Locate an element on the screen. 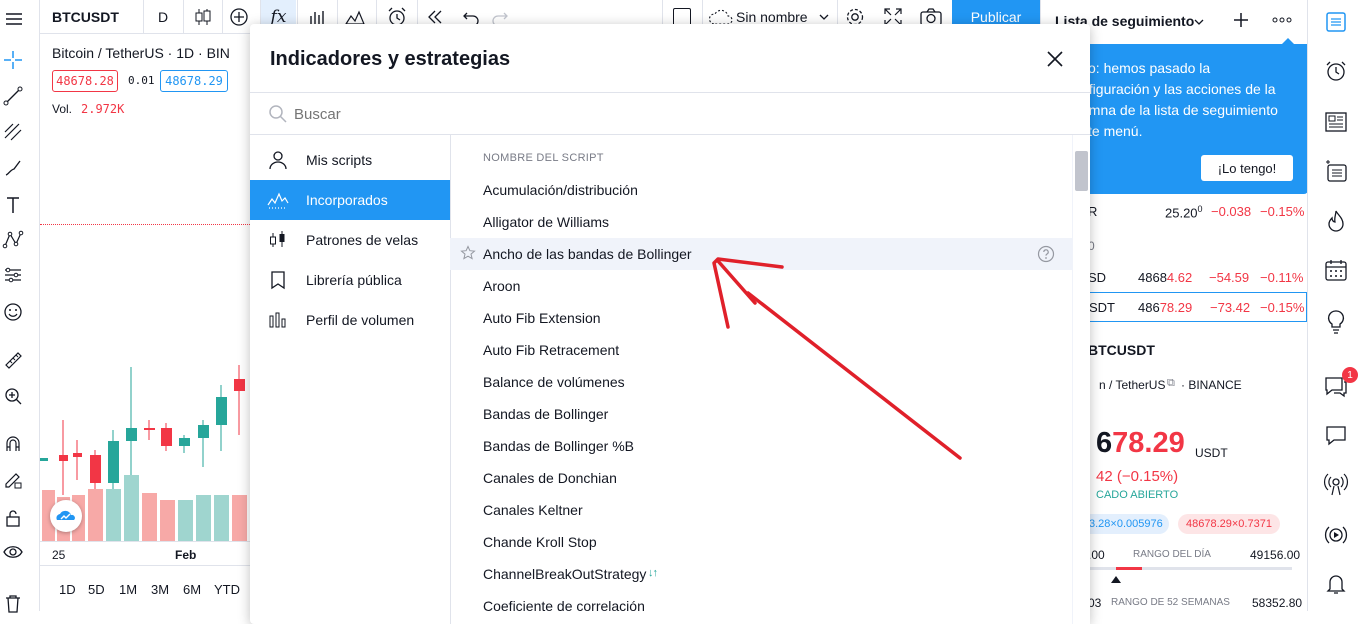 The height and width of the screenshot is (624, 1363). script-name: Coeficiente de correlación is located at coordinates (564, 606).